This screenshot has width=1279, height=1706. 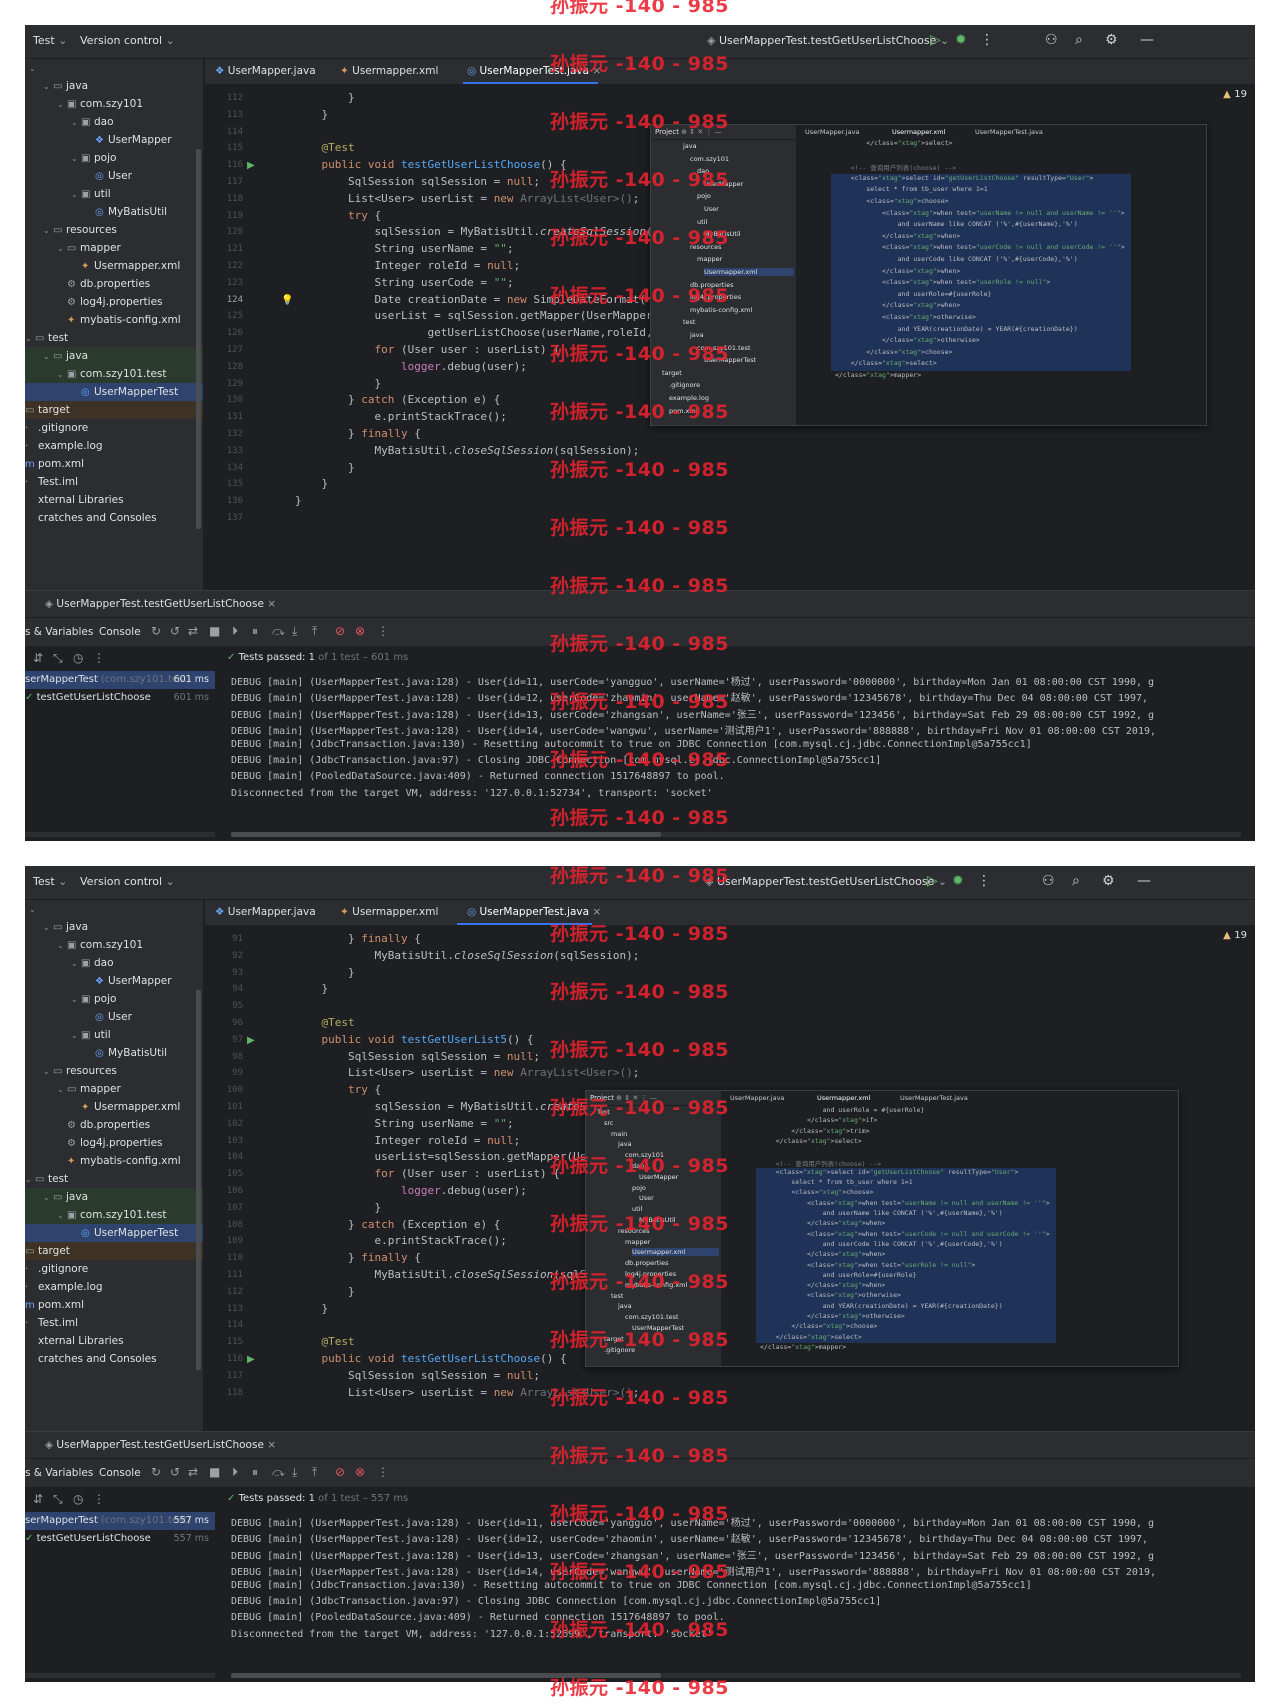 I want to click on embedded-tab: Usermapper.xml, so click(x=843, y=1098).